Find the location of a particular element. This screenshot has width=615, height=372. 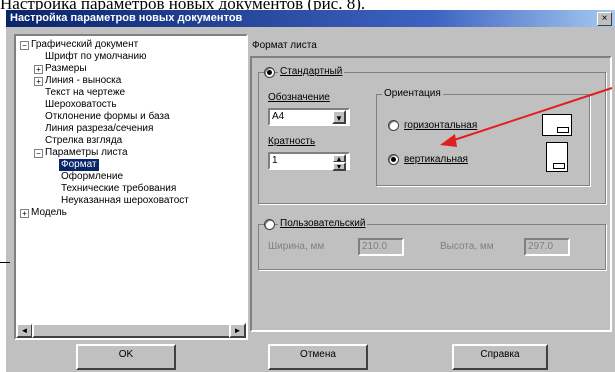

annotation-arrow-icon is located at coordinates (526, 117).